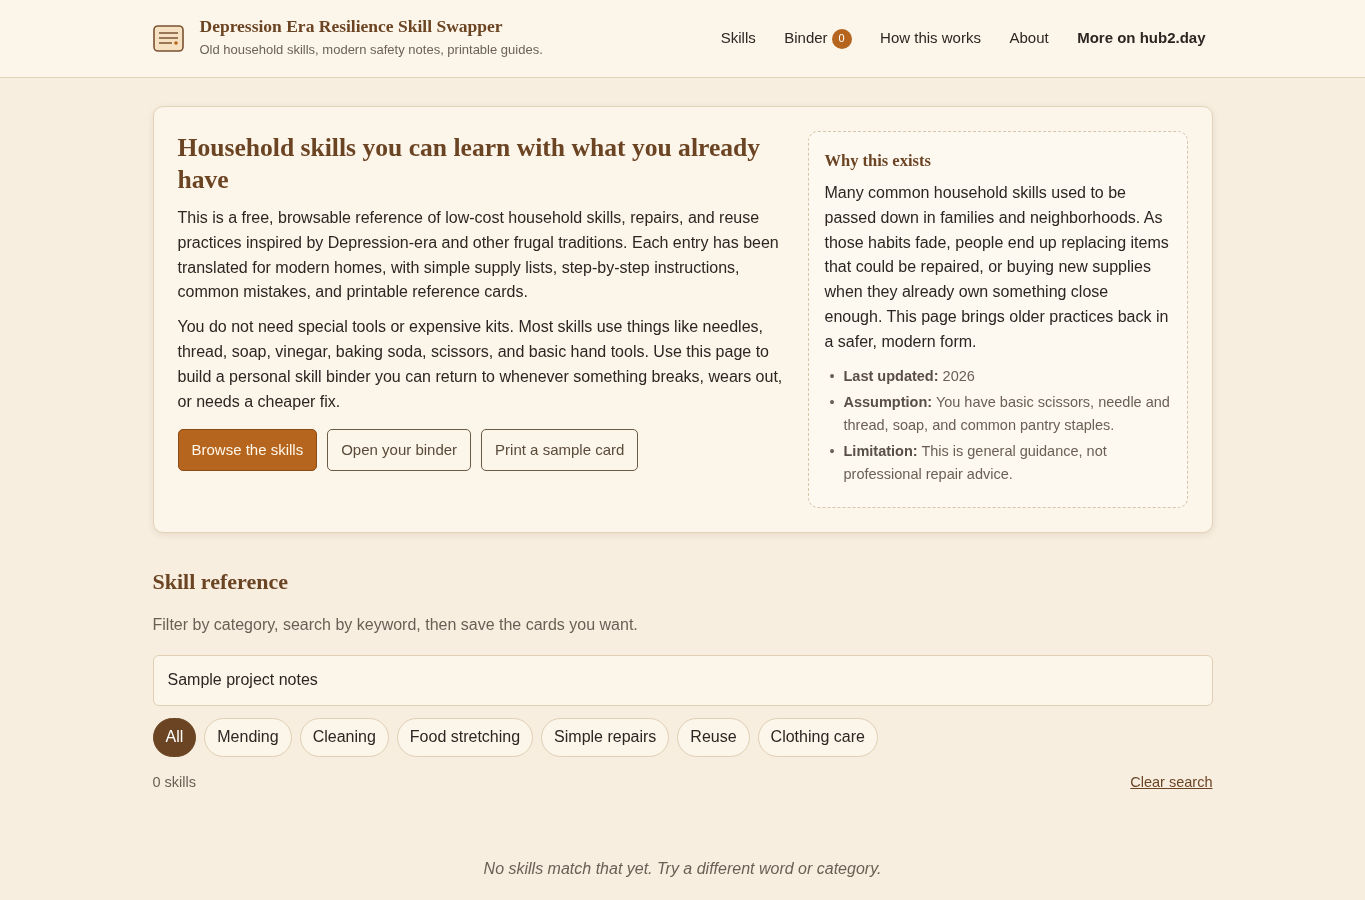  I want to click on fact-item: Limitation: This is general guidance, not professional repair advice., so click(975, 462).